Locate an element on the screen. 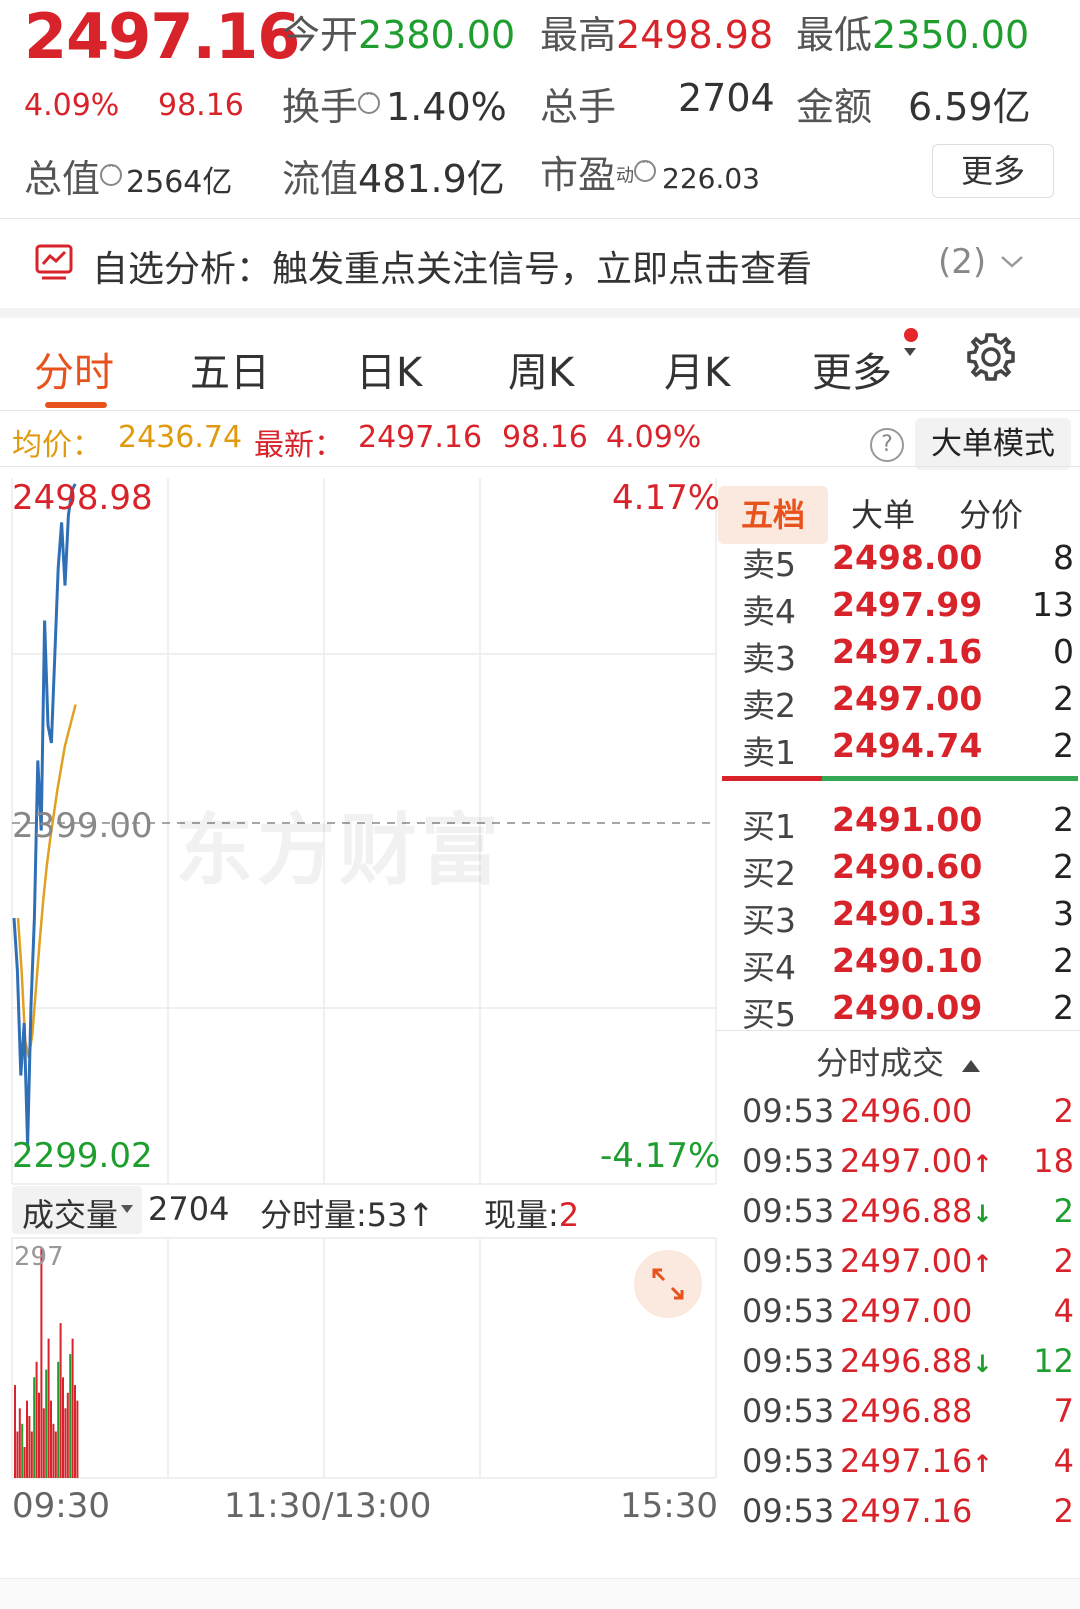 The width and height of the screenshot is (1080, 1609). current-volume-label: 现量: is located at coordinates (521, 1215).